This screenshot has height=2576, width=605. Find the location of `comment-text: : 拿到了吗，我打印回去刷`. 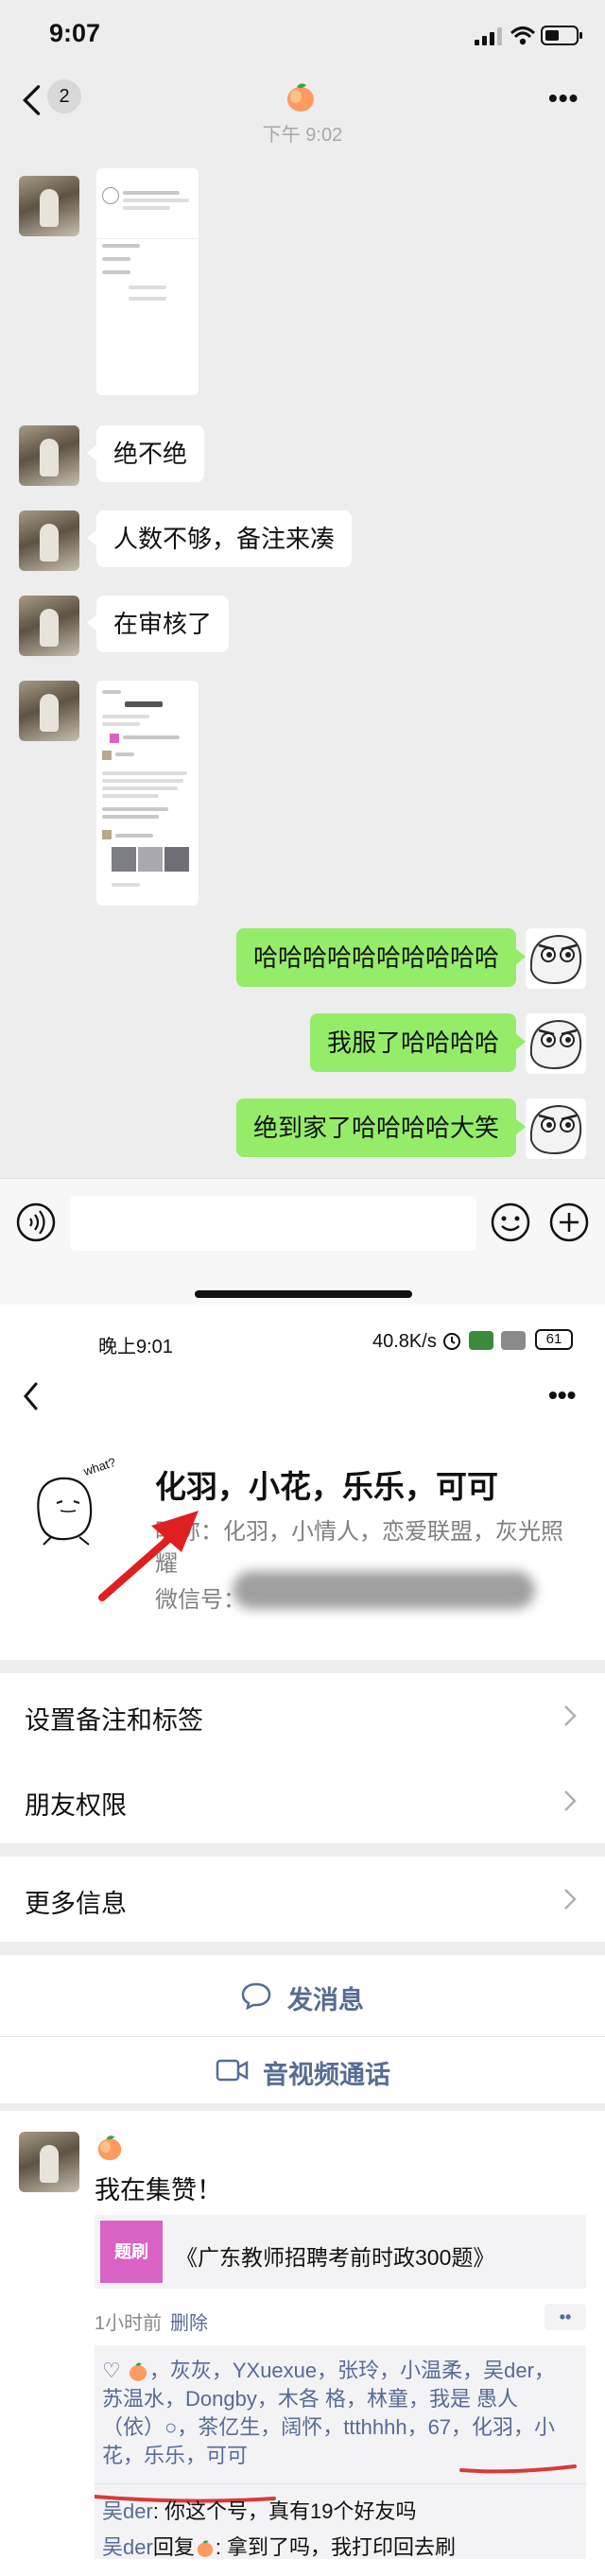

comment-text: : 拿到了吗，我打印回去刷 is located at coordinates (336, 2547).